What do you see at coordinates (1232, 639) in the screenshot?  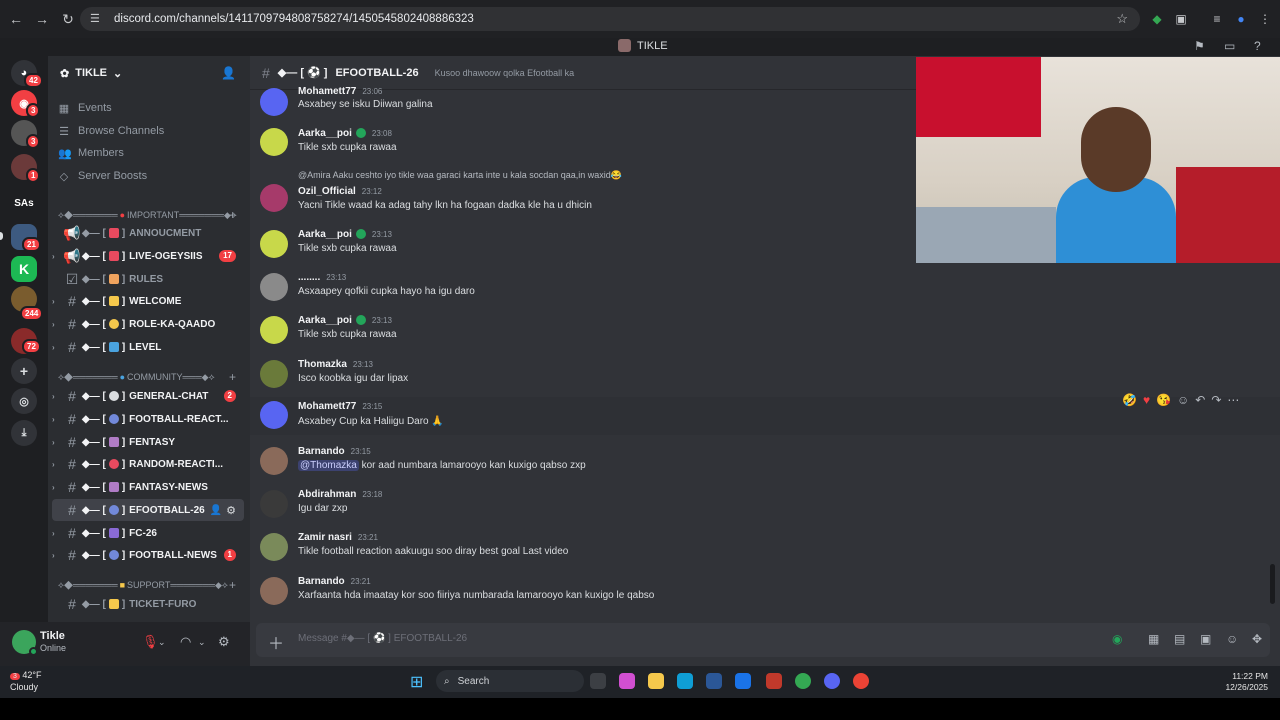 I see `emoji-icon: ☺` at bounding box center [1232, 639].